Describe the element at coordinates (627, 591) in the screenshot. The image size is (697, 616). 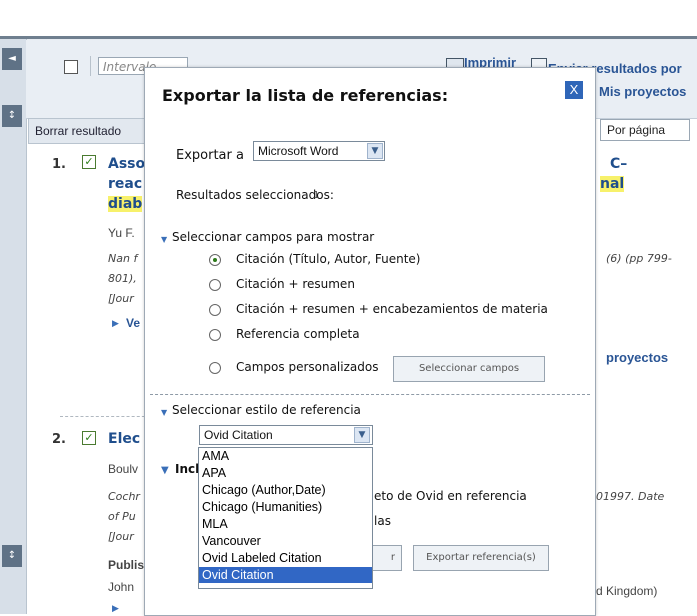
I see `publisher-line-cont: d Kingdom)` at that location.